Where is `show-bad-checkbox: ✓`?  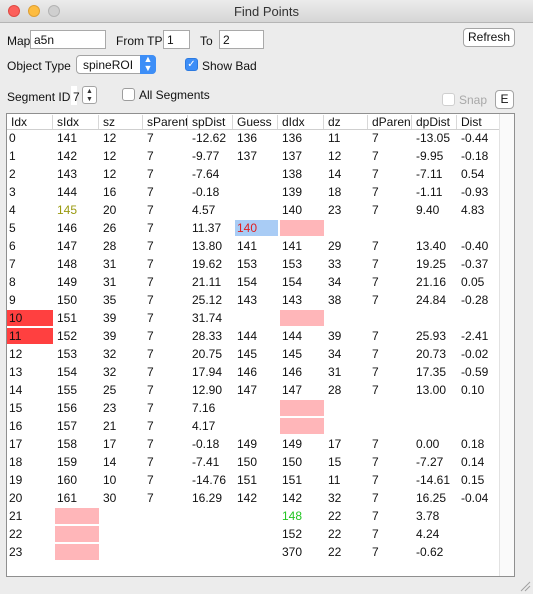 show-bad-checkbox: ✓ is located at coordinates (191, 64).